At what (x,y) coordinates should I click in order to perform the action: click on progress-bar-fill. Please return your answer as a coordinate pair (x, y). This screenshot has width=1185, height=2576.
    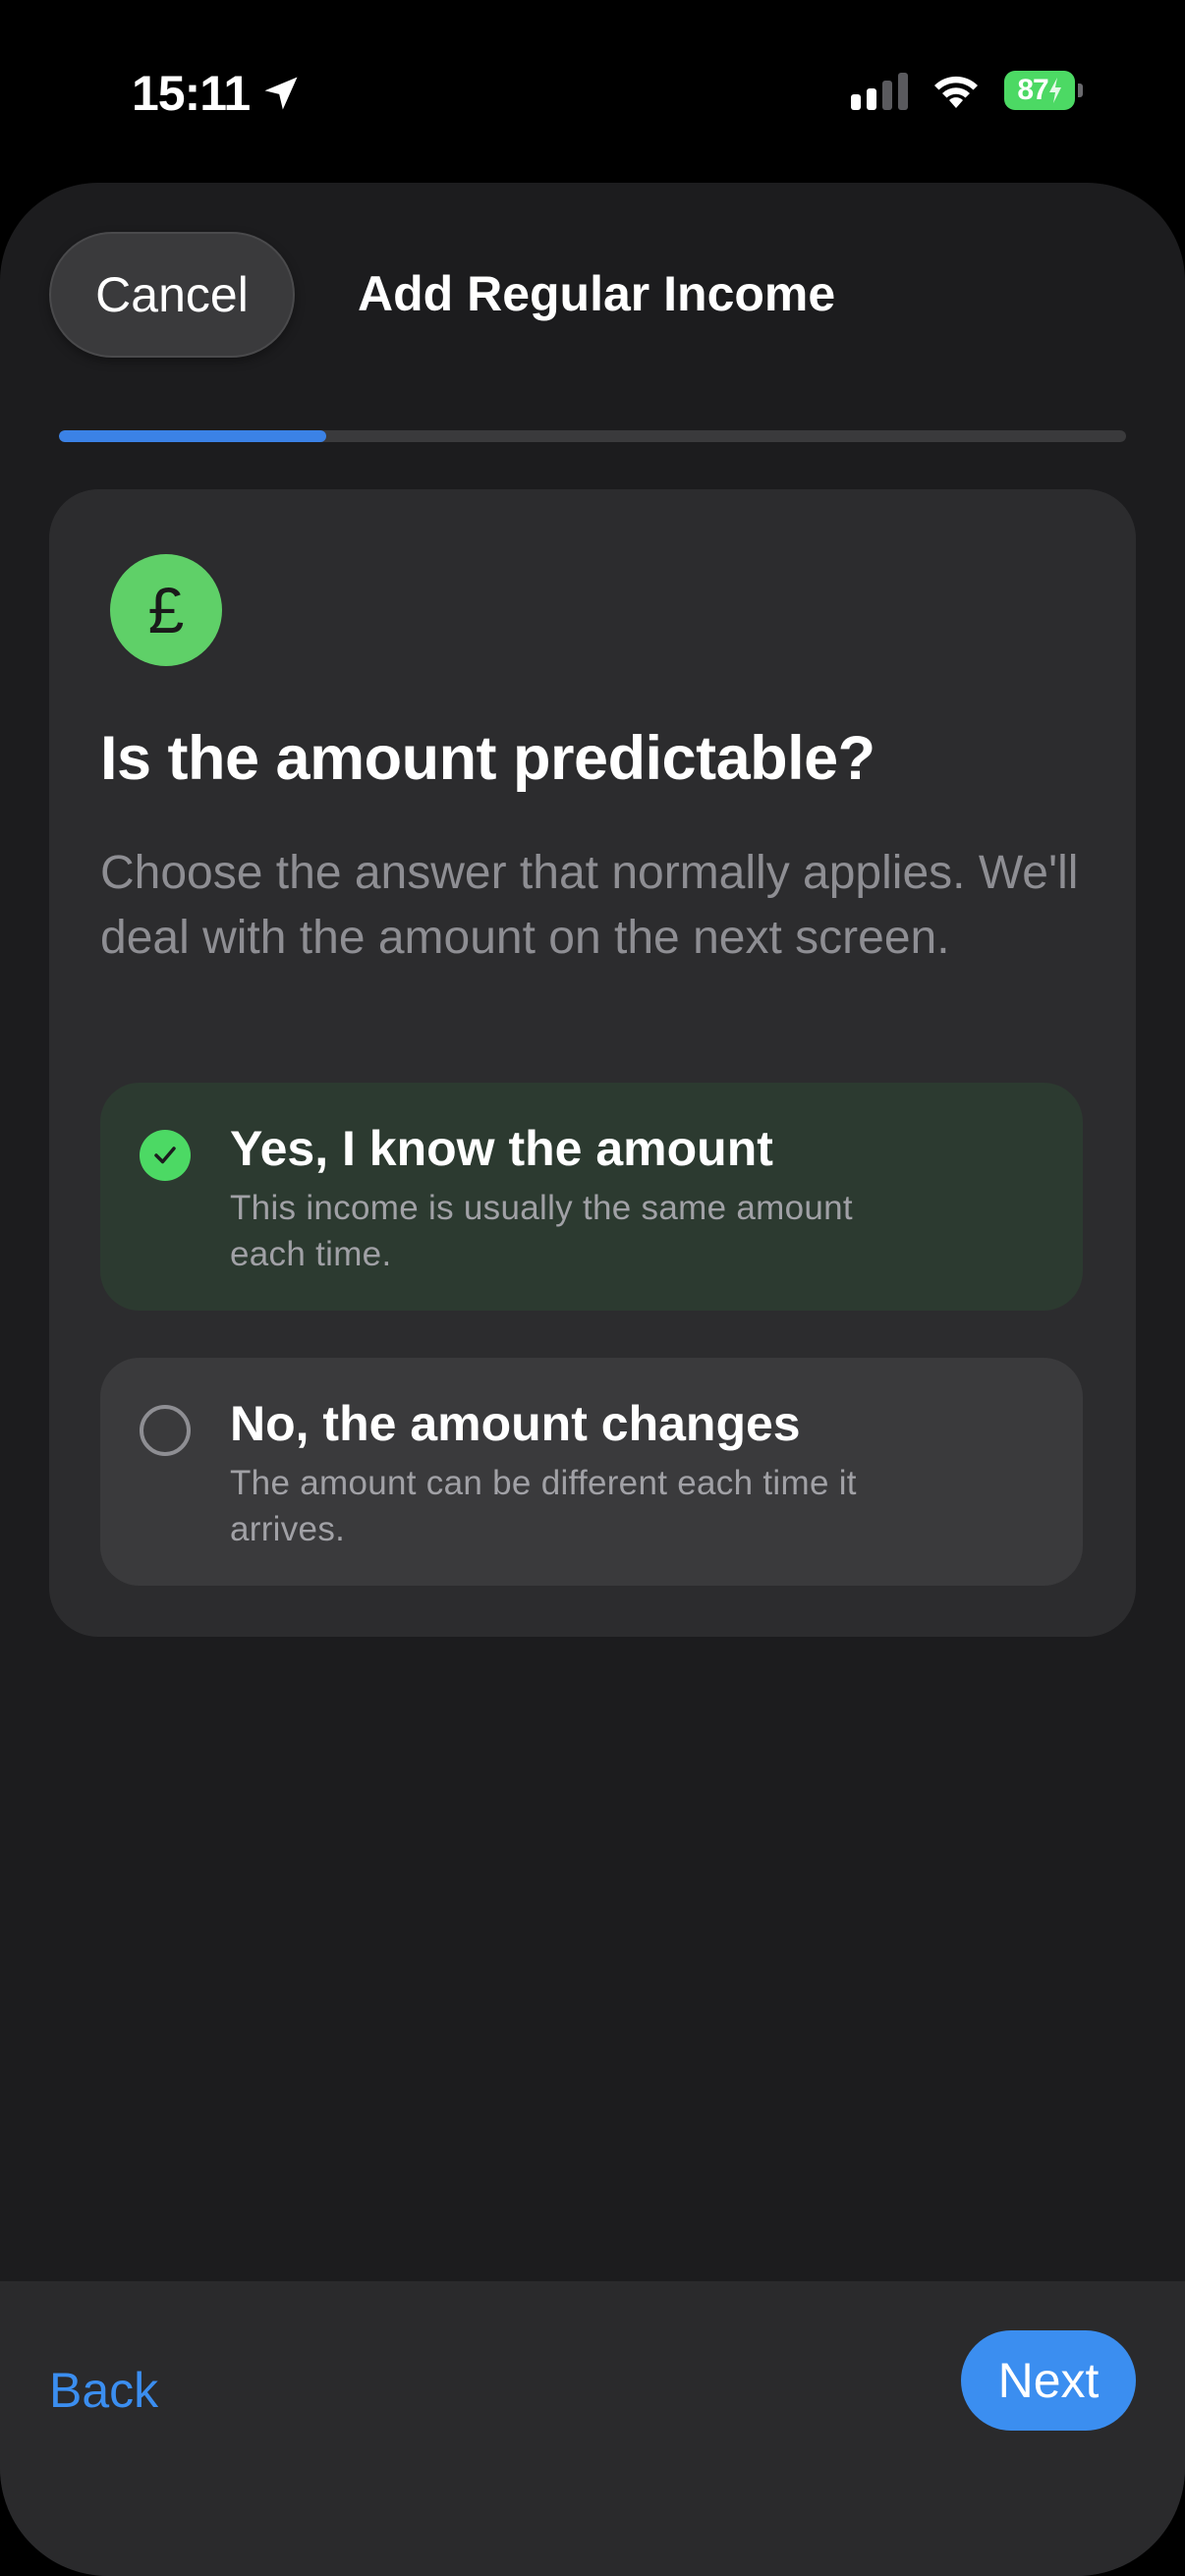
    Looking at the image, I should click on (193, 436).